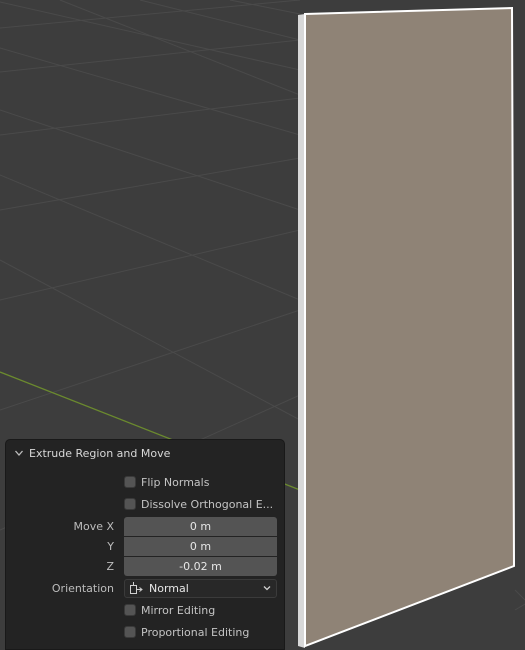  What do you see at coordinates (100, 453) in the screenshot?
I see `operator-panel-title: Extrude Region and Move` at bounding box center [100, 453].